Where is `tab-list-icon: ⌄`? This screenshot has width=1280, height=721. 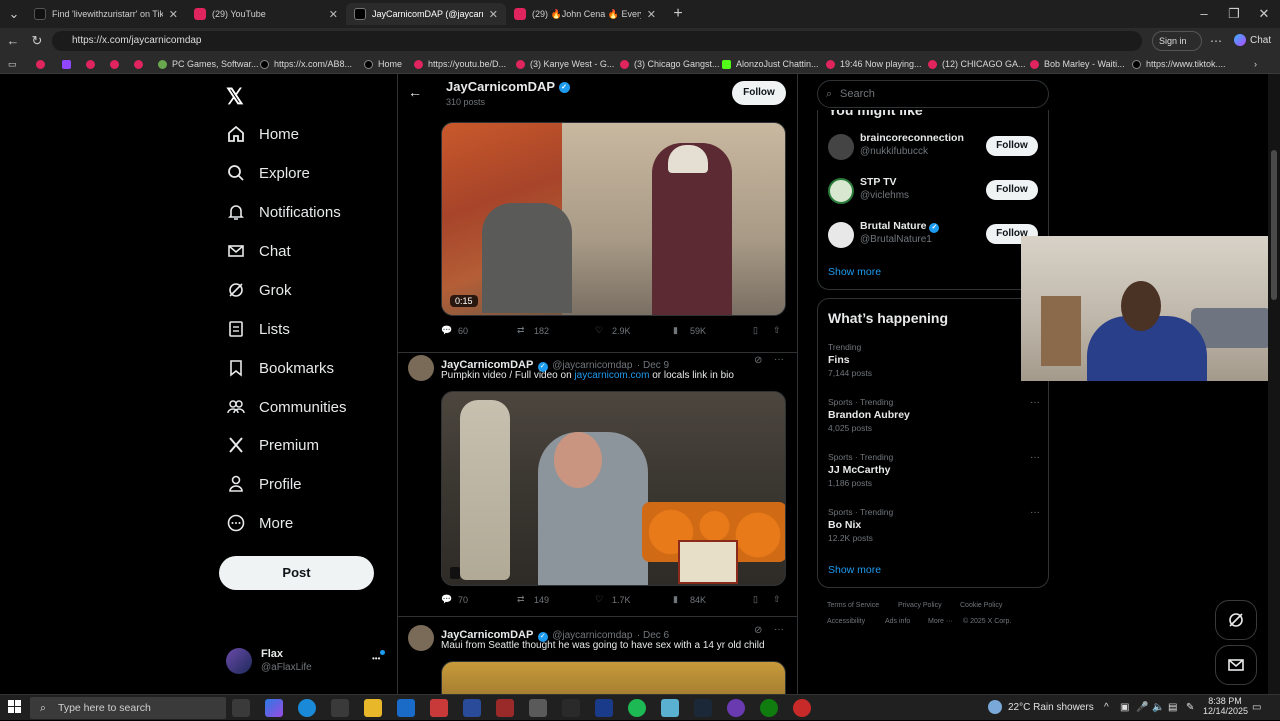 tab-list-icon: ⌄ is located at coordinates (14, 14).